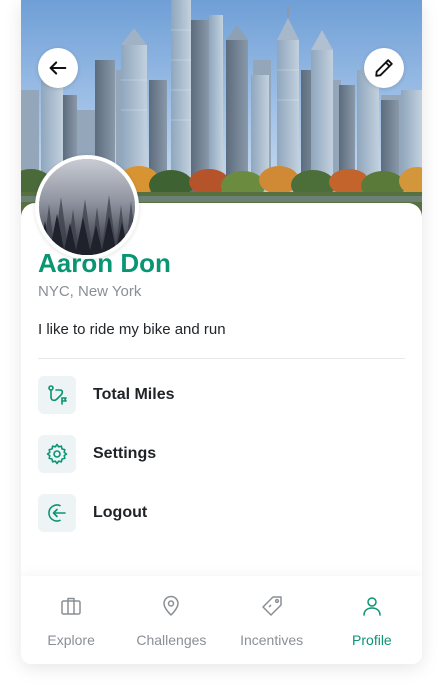  What do you see at coordinates (87, 207) in the screenshot?
I see `avatar` at bounding box center [87, 207].